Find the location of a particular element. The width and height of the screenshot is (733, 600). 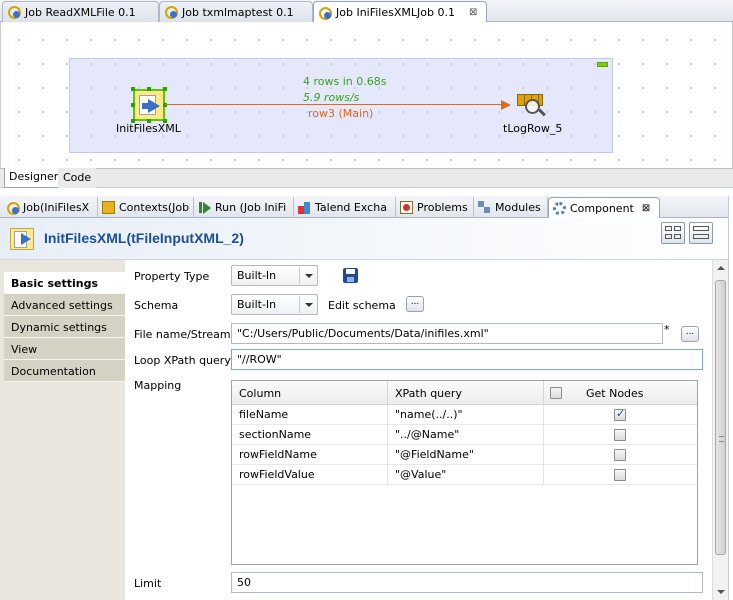

view-tab-label: Talend Excha is located at coordinates (351, 207).